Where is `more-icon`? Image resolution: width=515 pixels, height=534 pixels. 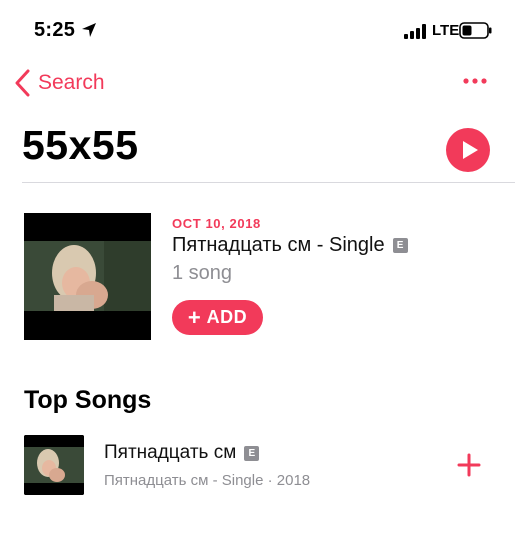 more-icon is located at coordinates (475, 81).